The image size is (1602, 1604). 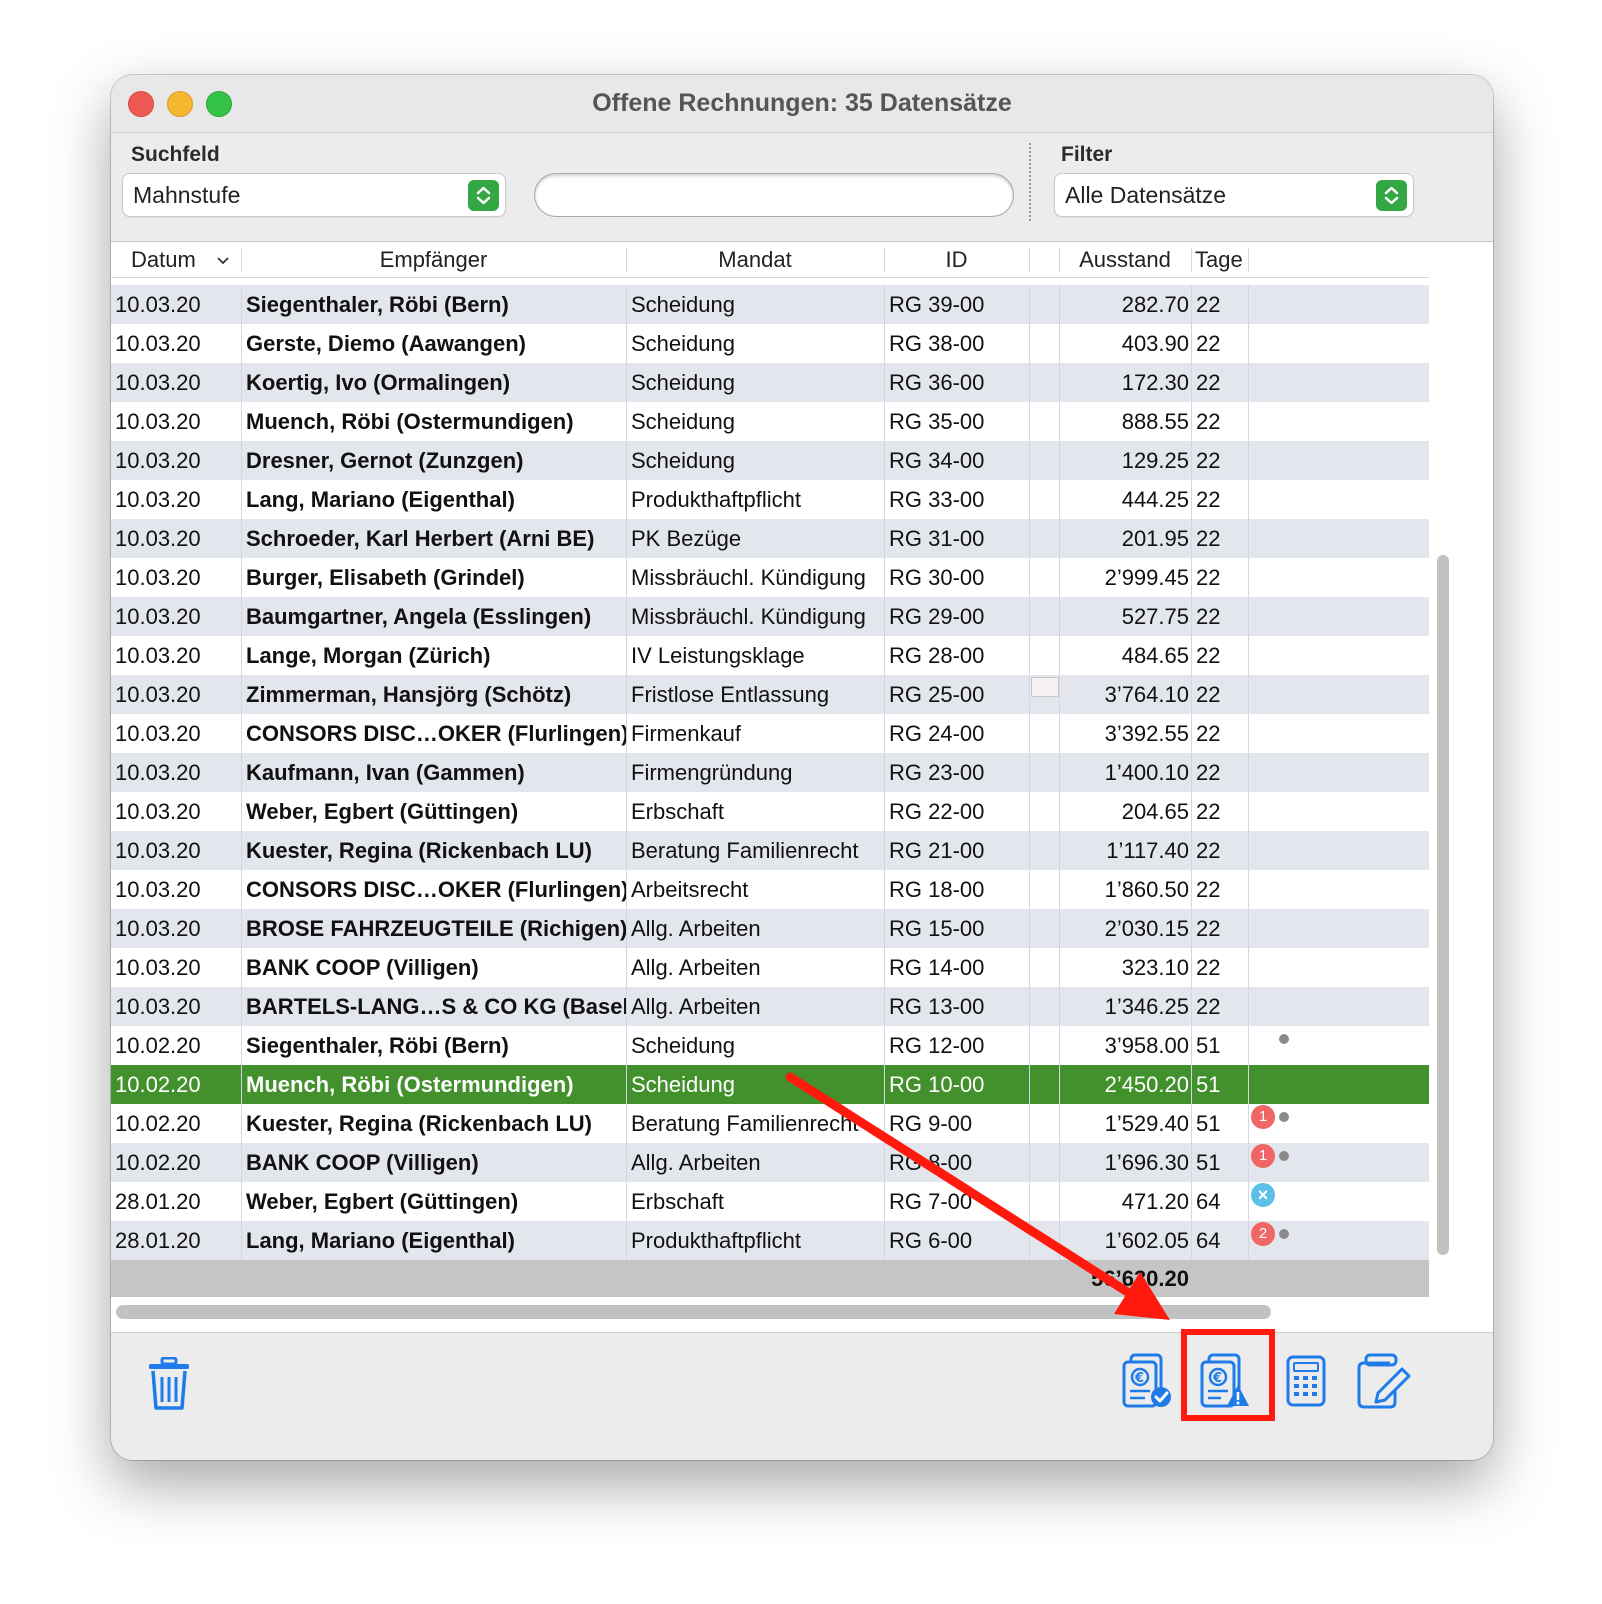 What do you see at coordinates (1443, 905) in the screenshot?
I see `vertical-scrollbar` at bounding box center [1443, 905].